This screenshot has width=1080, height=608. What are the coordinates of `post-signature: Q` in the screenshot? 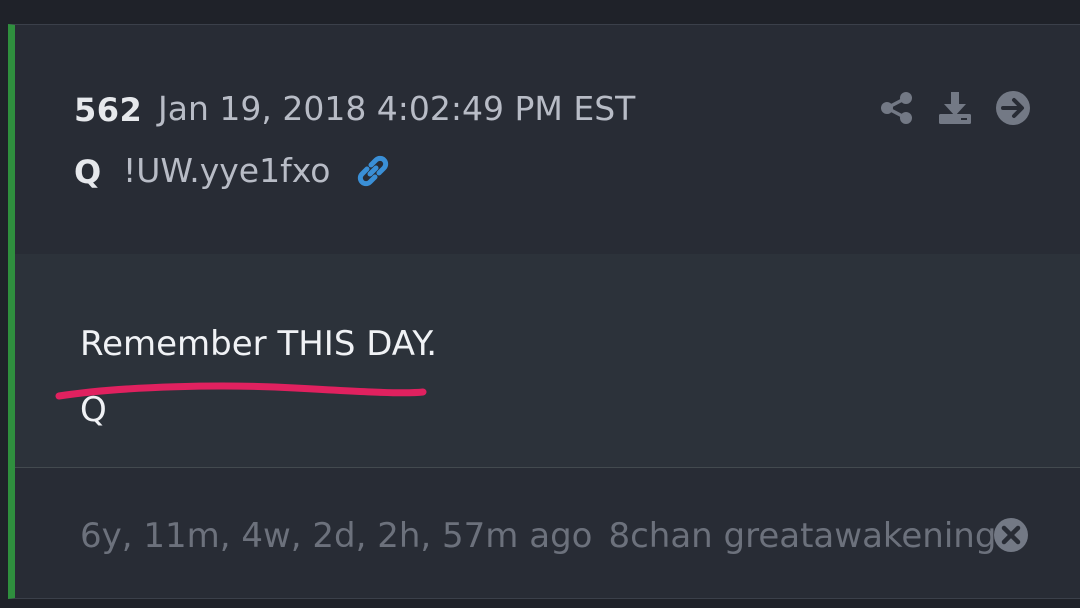 It's located at (93, 410).